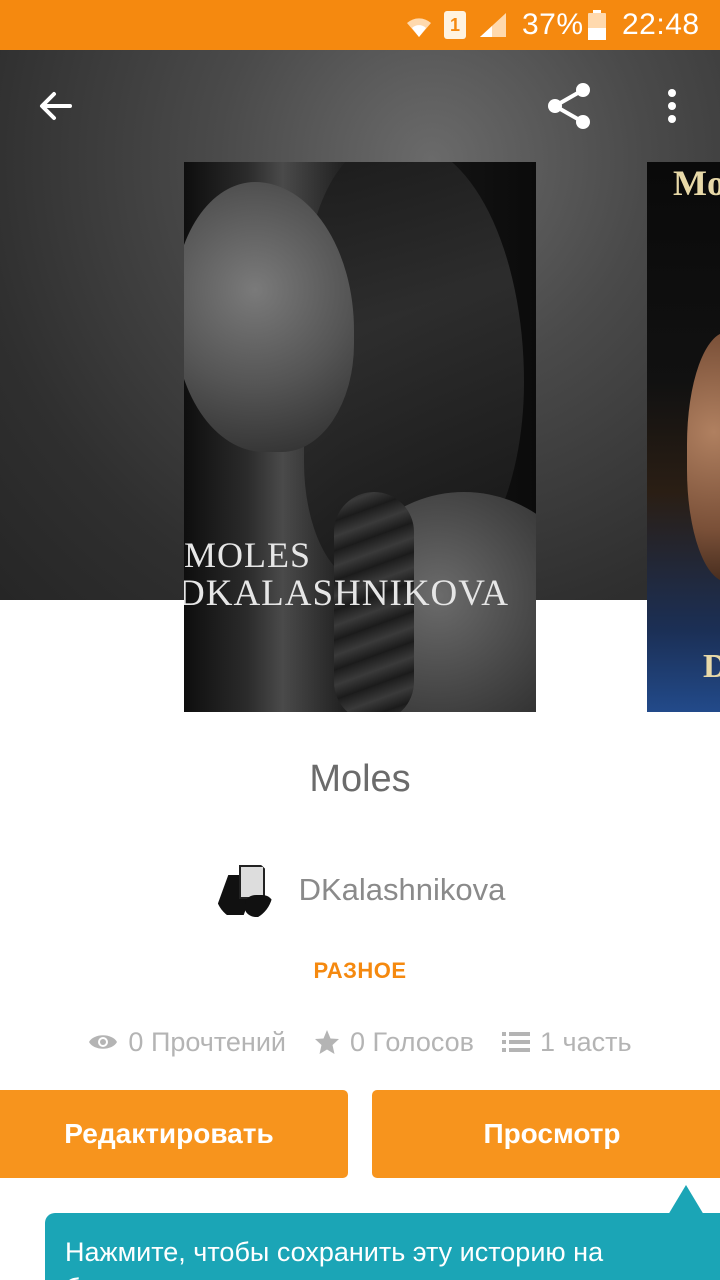 This screenshot has height=1280, width=720. Describe the element at coordinates (546, 1134) in the screenshot. I see `view-button: Просмотр` at that location.